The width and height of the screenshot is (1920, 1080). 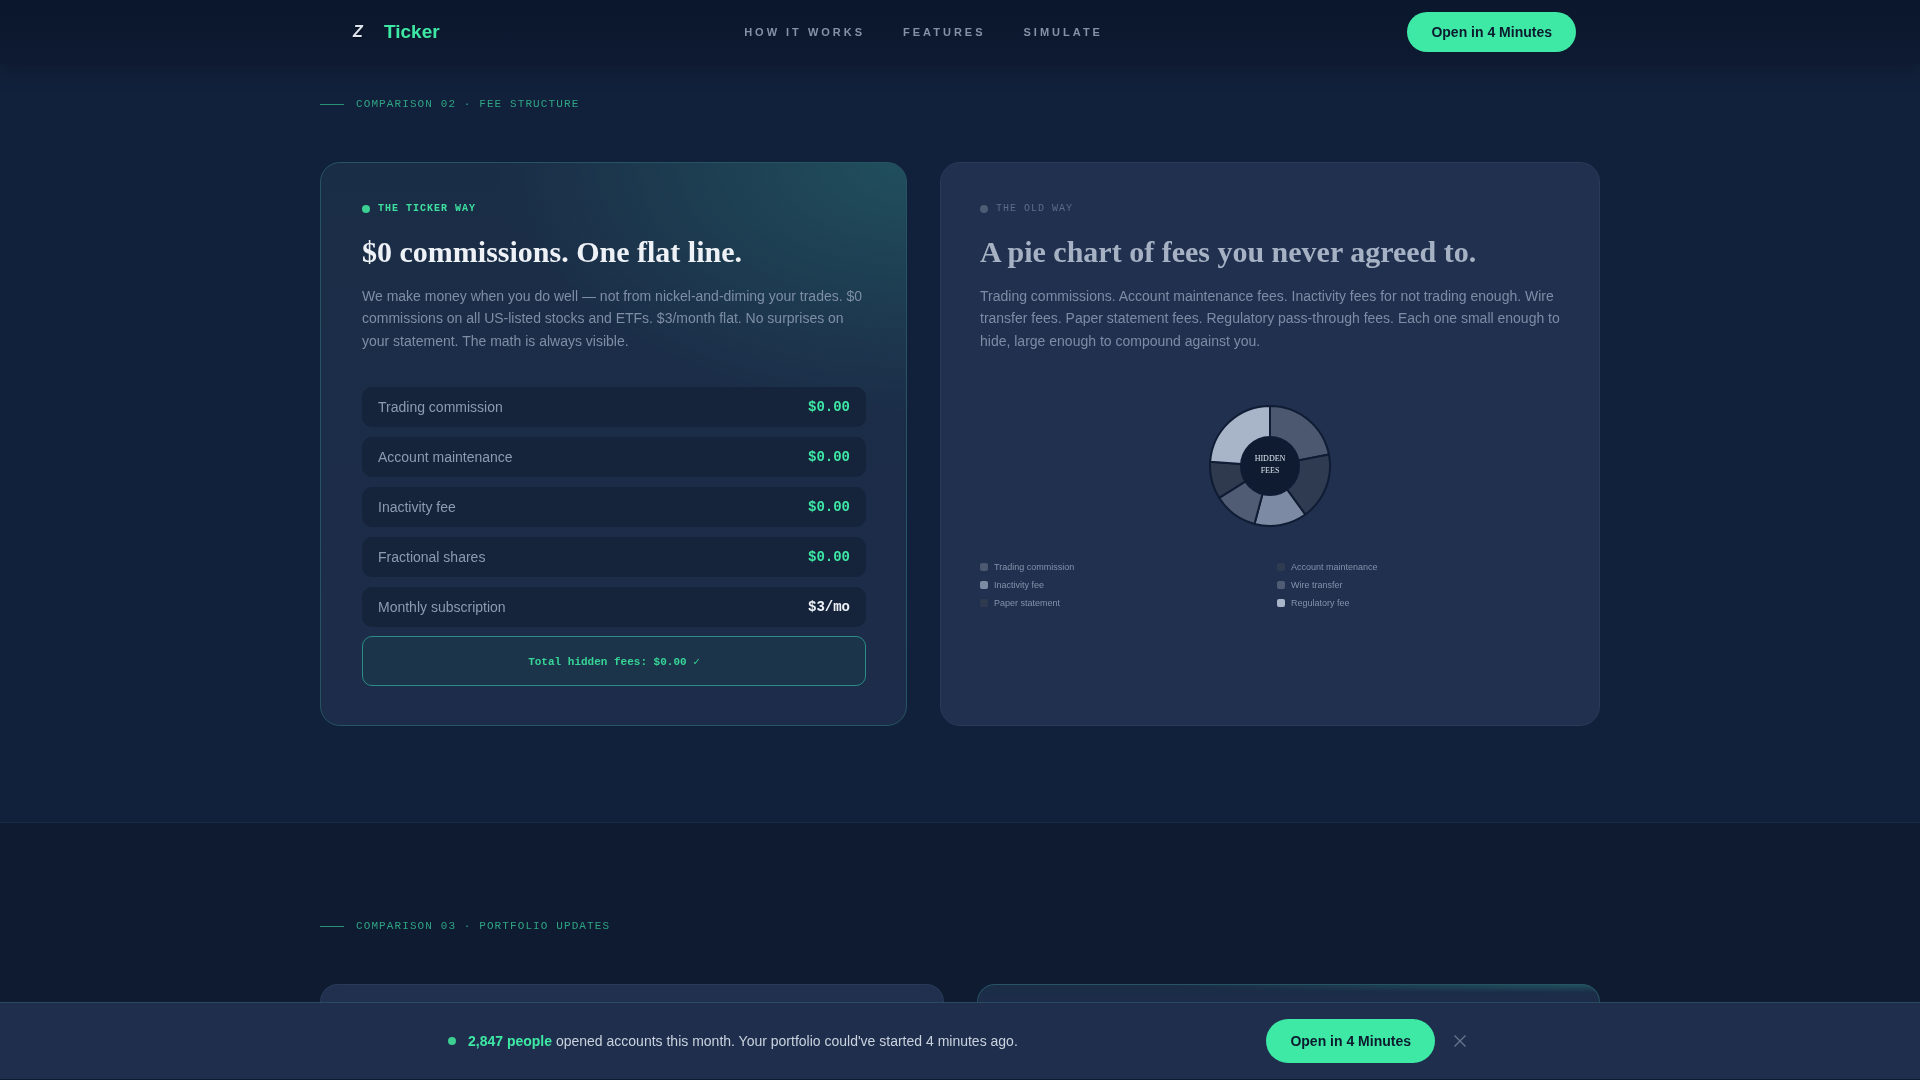 What do you see at coordinates (1460, 1041) in the screenshot?
I see `close-icon` at bounding box center [1460, 1041].